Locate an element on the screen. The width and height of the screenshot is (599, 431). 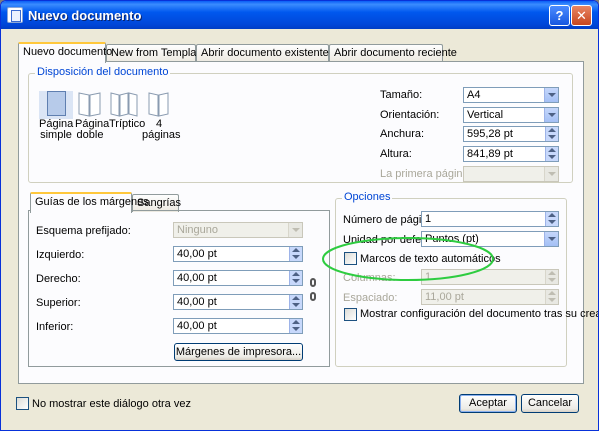
dont-show-label: No mostrar este diálogo otra vez is located at coordinates (111, 404).